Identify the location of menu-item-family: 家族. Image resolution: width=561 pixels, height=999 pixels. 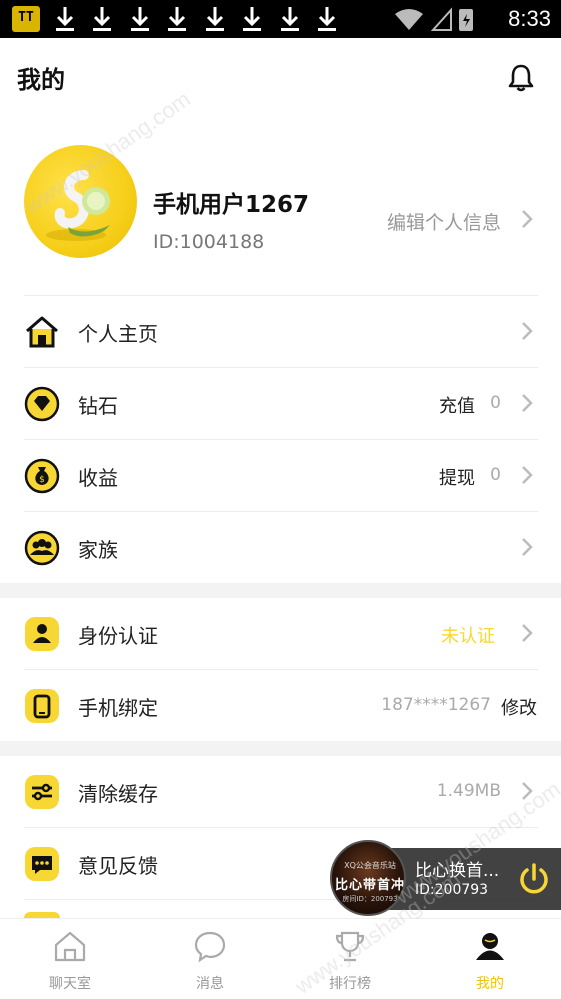
(280, 548).